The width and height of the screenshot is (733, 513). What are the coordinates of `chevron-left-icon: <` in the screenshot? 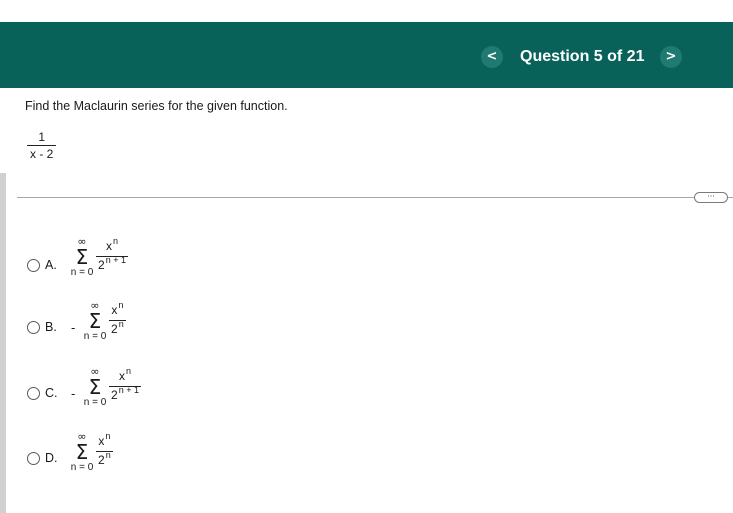 It's located at (492, 56).